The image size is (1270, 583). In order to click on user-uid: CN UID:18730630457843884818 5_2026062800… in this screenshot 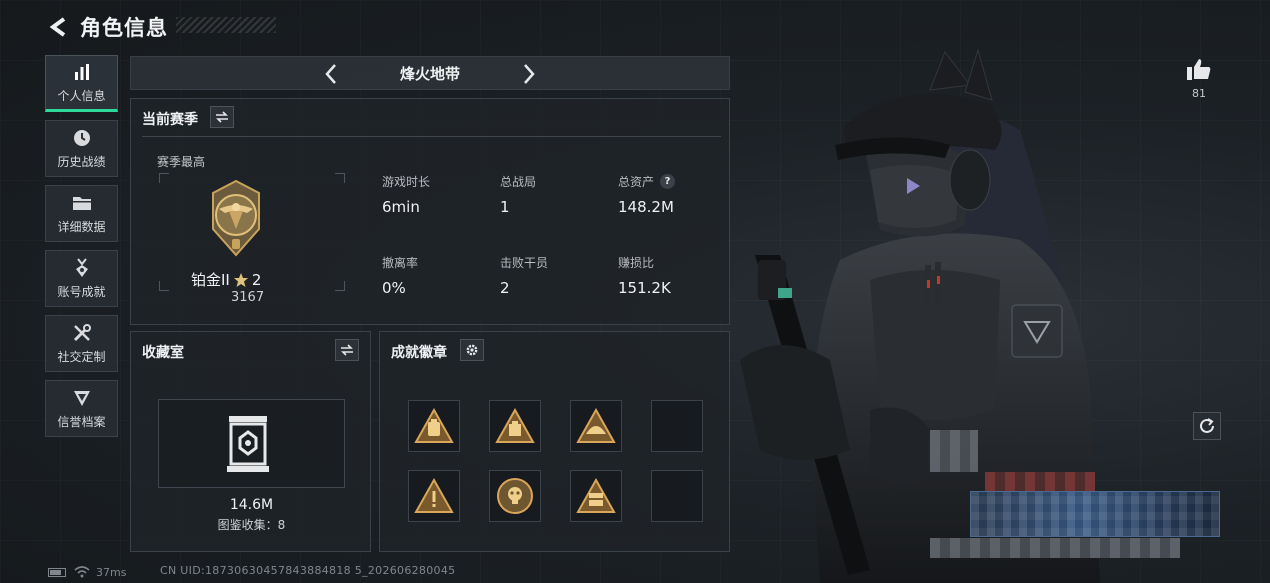, I will do `click(308, 570)`.